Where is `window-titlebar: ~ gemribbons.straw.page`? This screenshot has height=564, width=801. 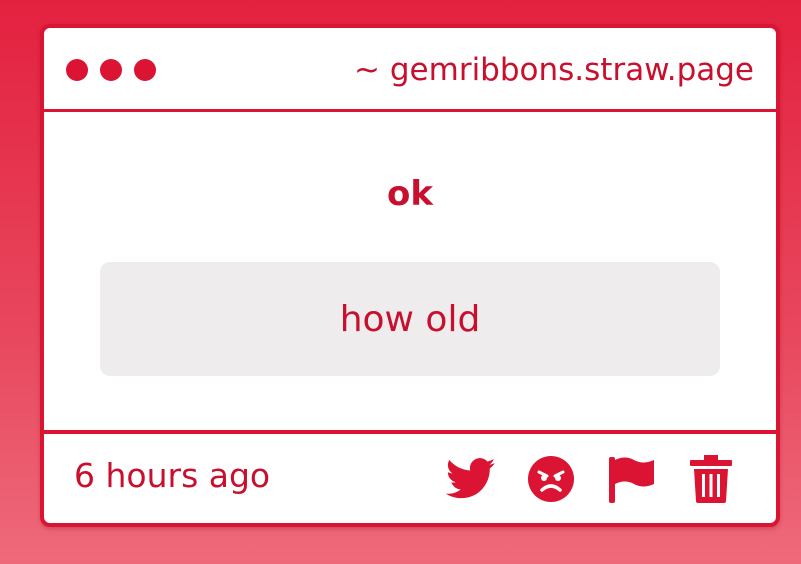
window-titlebar: ~ gemribbons.straw.page is located at coordinates (410, 70).